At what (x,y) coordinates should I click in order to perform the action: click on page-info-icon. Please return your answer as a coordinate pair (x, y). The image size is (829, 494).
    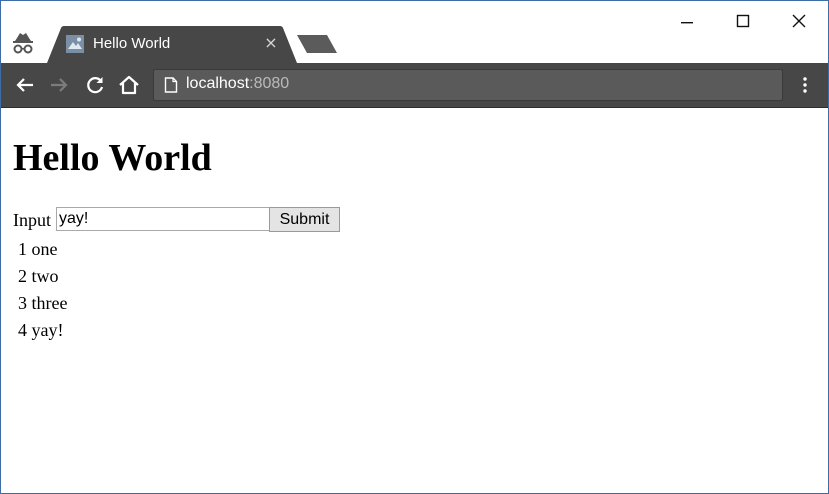
    Looking at the image, I should click on (171, 85).